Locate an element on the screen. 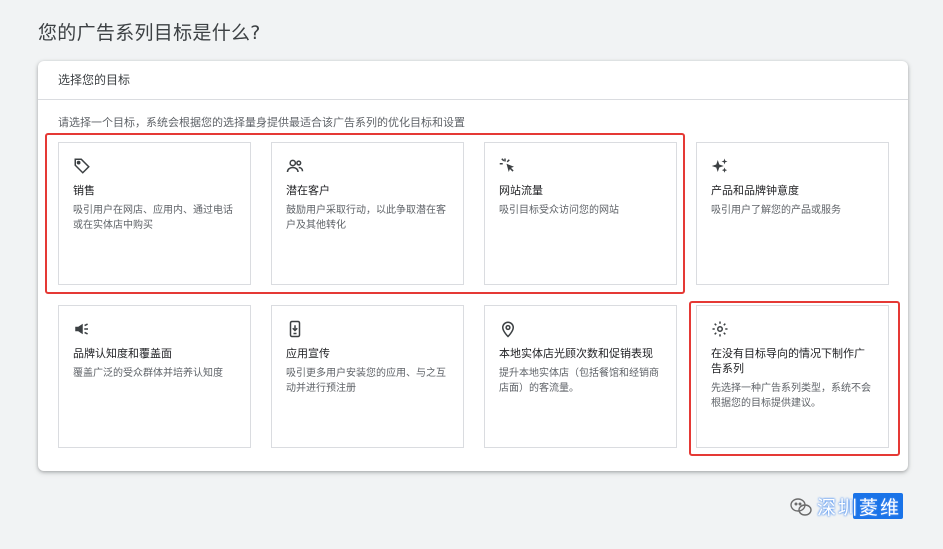  goal-description: 提升本地实体店（包括餐馆和经销商店面）的客流量。 is located at coordinates (579, 381).